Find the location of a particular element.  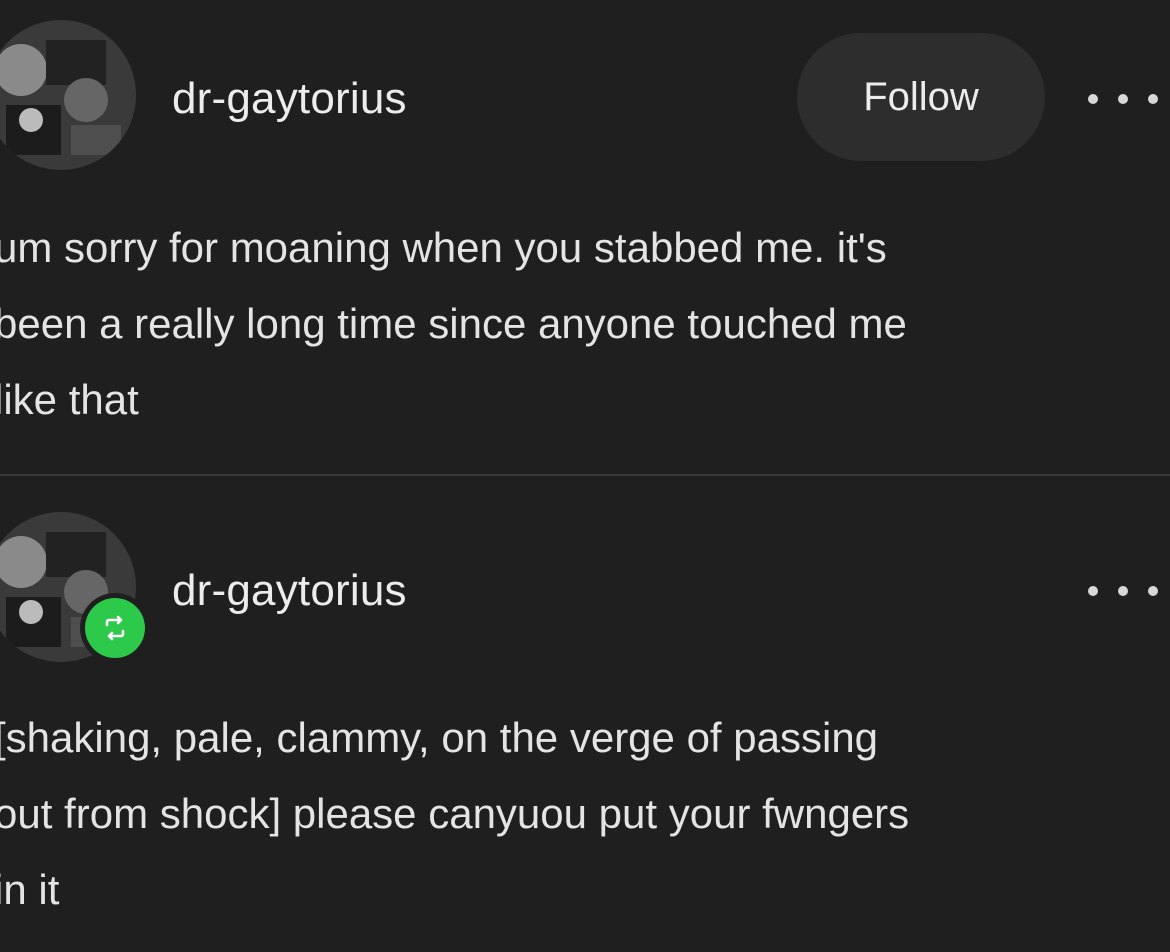

reblog-icon is located at coordinates (115, 628).